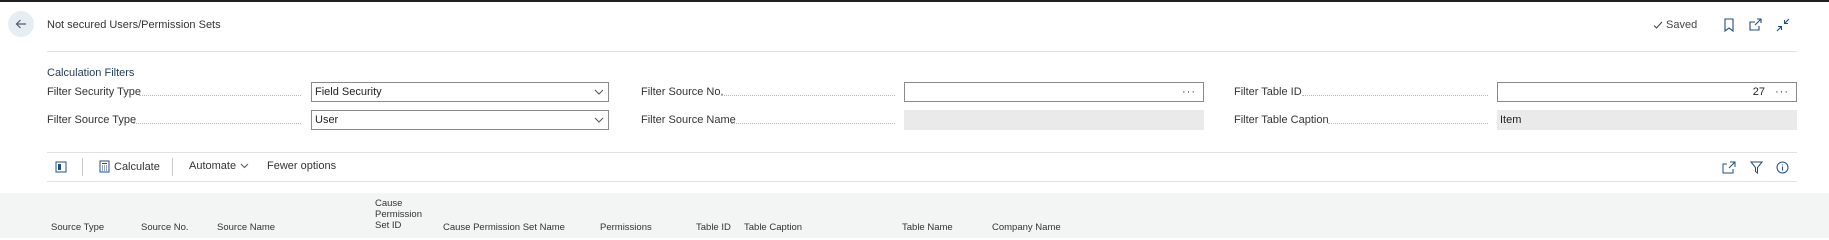 The width and height of the screenshot is (1829, 240). I want to click on filter-source-no-label: Filter Source No., so click(682, 92).